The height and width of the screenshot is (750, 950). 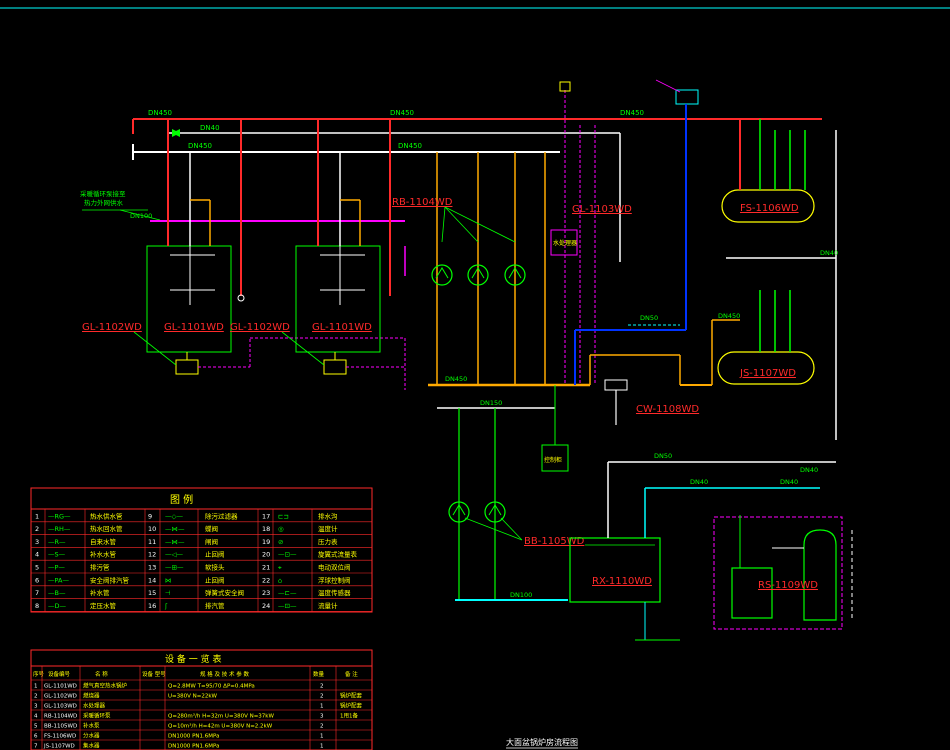 What do you see at coordinates (194, 327) in the screenshot?
I see `tag-gl1101-a: GL-1101WD` at bounding box center [194, 327].